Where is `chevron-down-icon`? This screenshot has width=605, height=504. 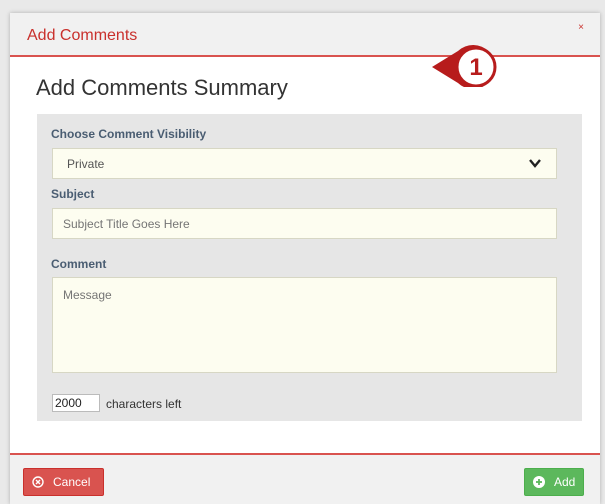
chevron-down-icon is located at coordinates (535, 163).